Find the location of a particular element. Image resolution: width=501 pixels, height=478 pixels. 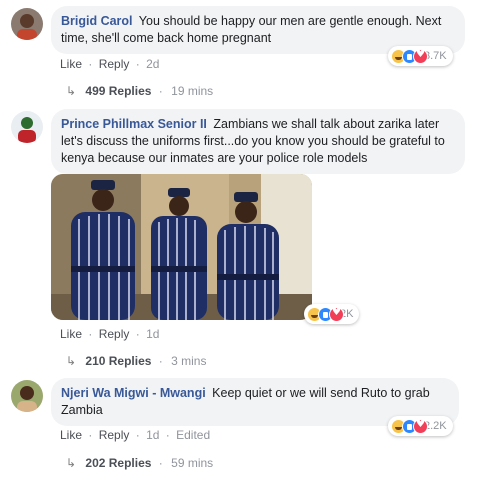

replies-time: 3 mins is located at coordinates (189, 361).